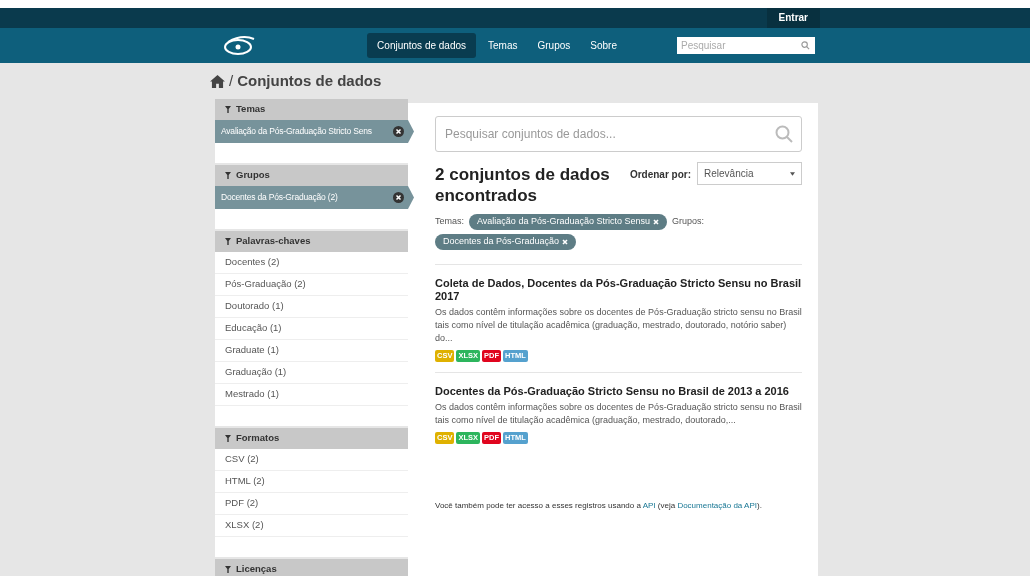 This screenshot has width=1030, height=576. What do you see at coordinates (523, 185) in the screenshot?
I see `results-heading: 2 conjuntos de dados encontrados` at bounding box center [523, 185].